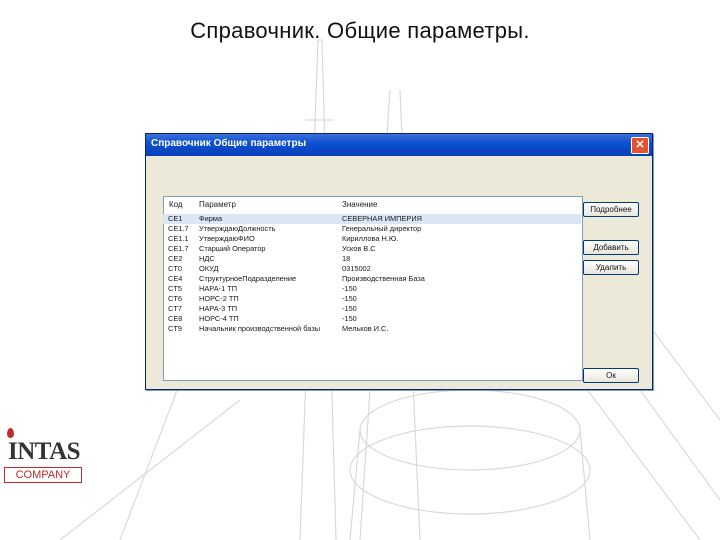 This screenshot has width=720, height=540. I want to click on logo-main-text: INTAS, so click(44, 451).